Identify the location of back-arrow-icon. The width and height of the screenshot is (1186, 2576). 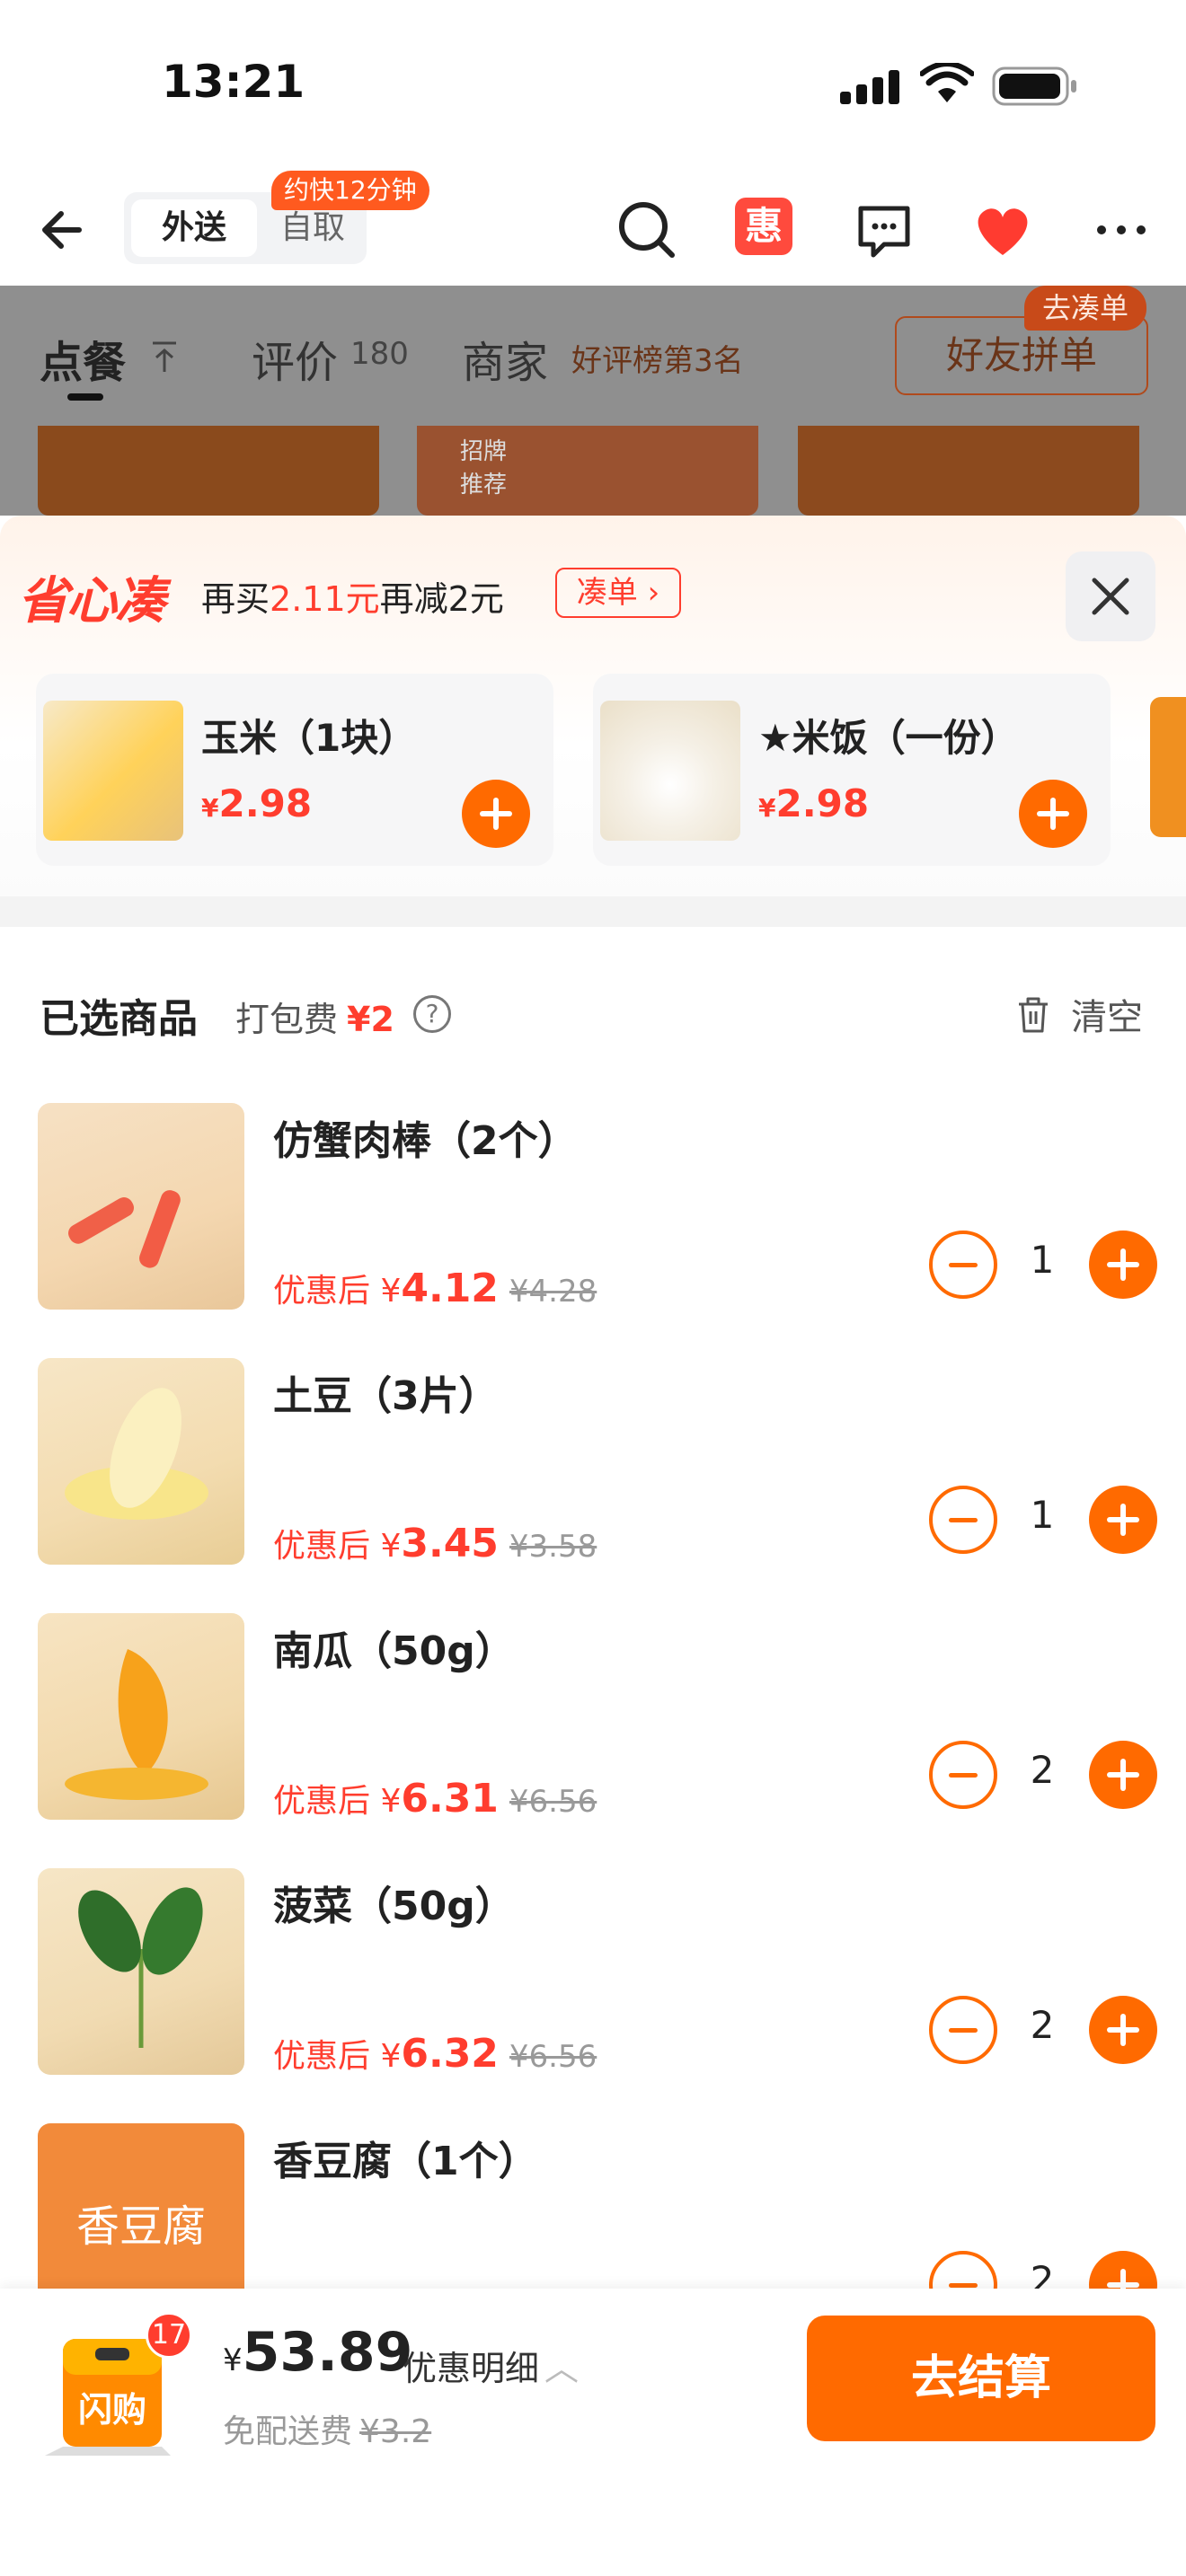
(63, 230).